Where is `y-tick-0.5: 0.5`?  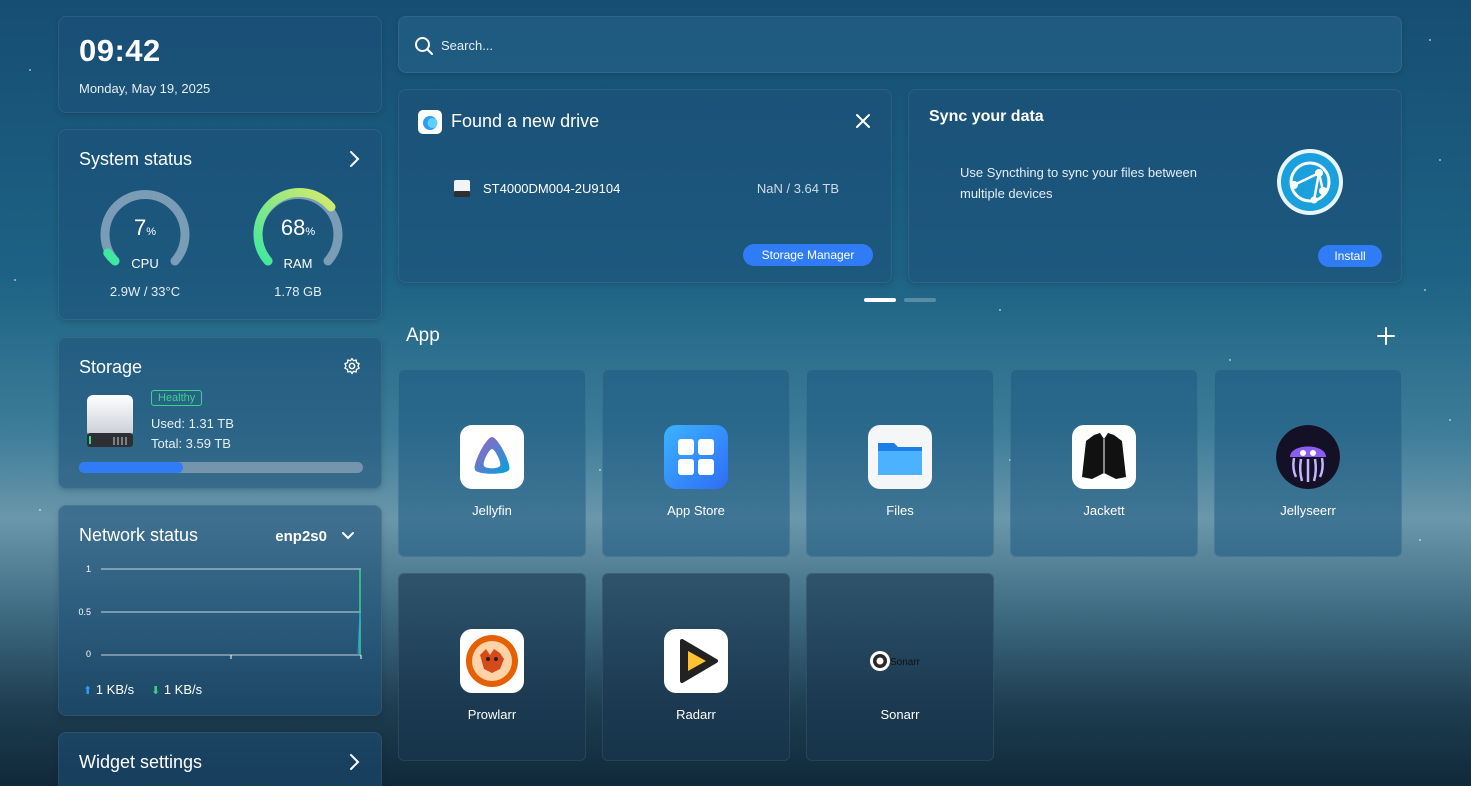
y-tick-0.5: 0.5 is located at coordinates (84, 612).